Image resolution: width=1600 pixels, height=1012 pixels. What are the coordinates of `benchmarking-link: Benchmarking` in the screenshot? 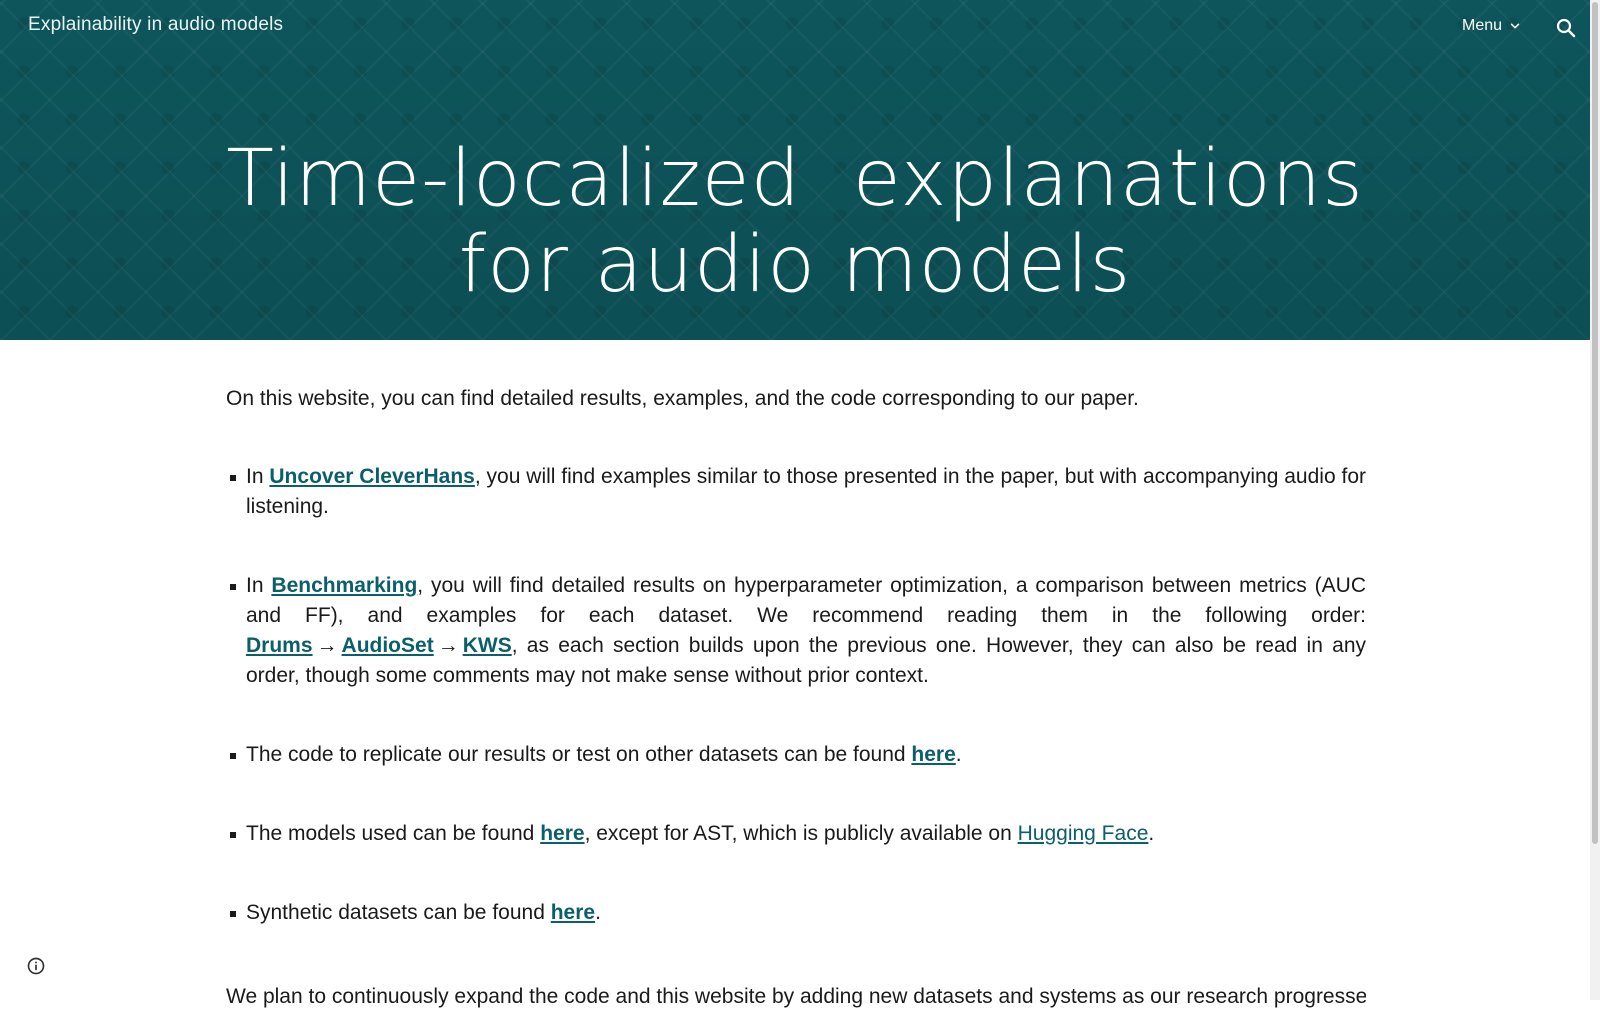 It's located at (344, 585).